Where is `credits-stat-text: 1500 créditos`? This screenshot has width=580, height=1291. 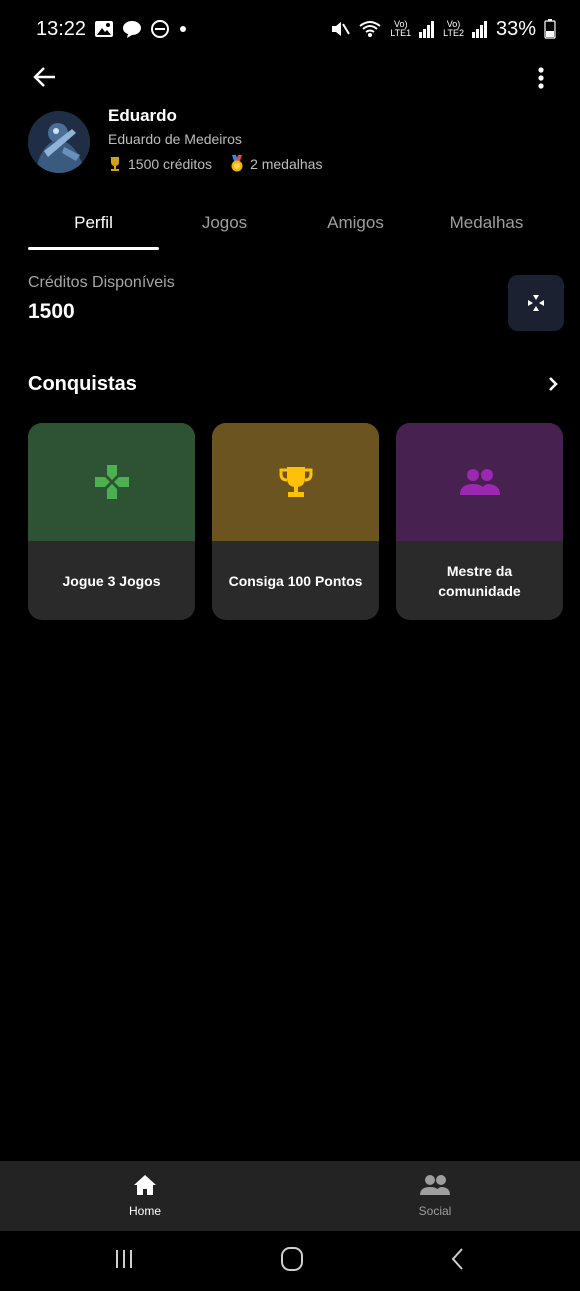
credits-stat-text: 1500 créditos is located at coordinates (170, 164).